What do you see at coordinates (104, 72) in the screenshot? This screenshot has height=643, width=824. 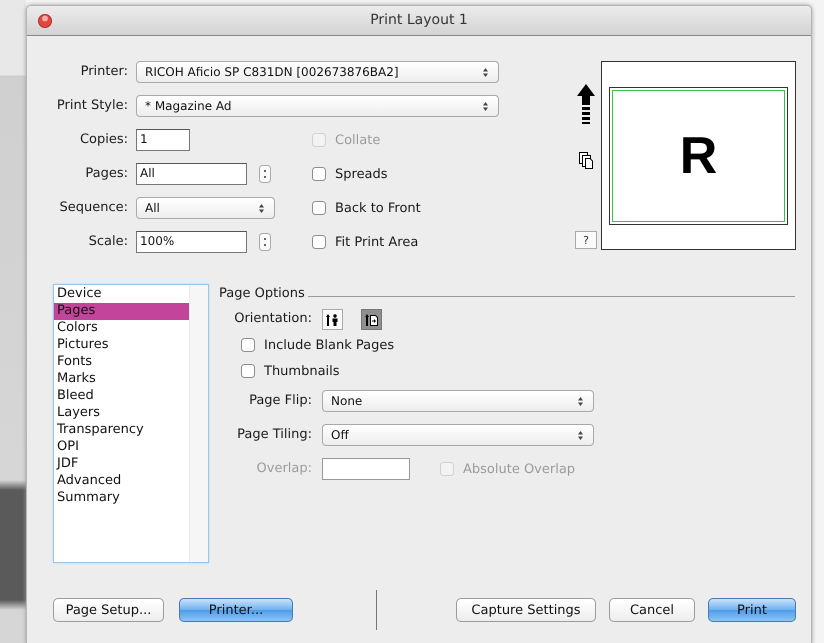 I see `field-label: Printer:` at bounding box center [104, 72].